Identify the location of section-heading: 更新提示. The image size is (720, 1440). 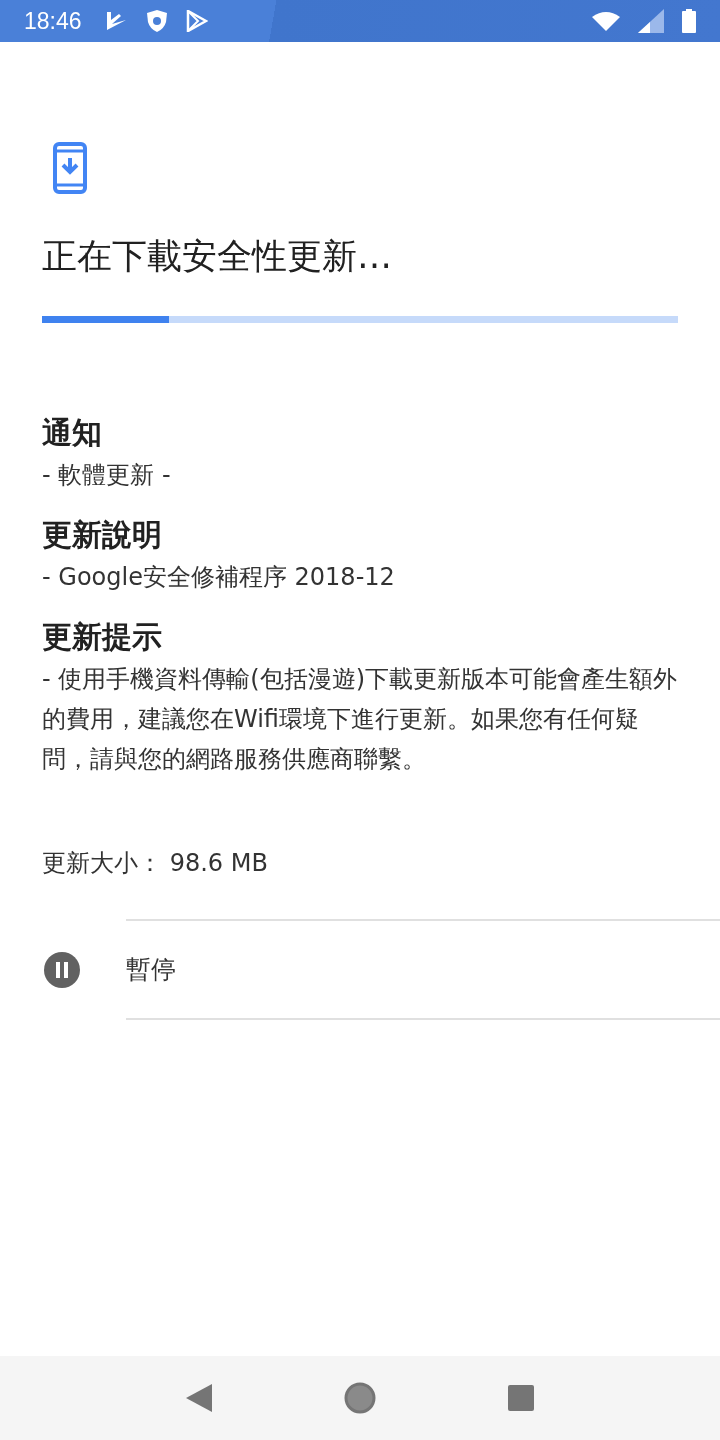
(102, 637).